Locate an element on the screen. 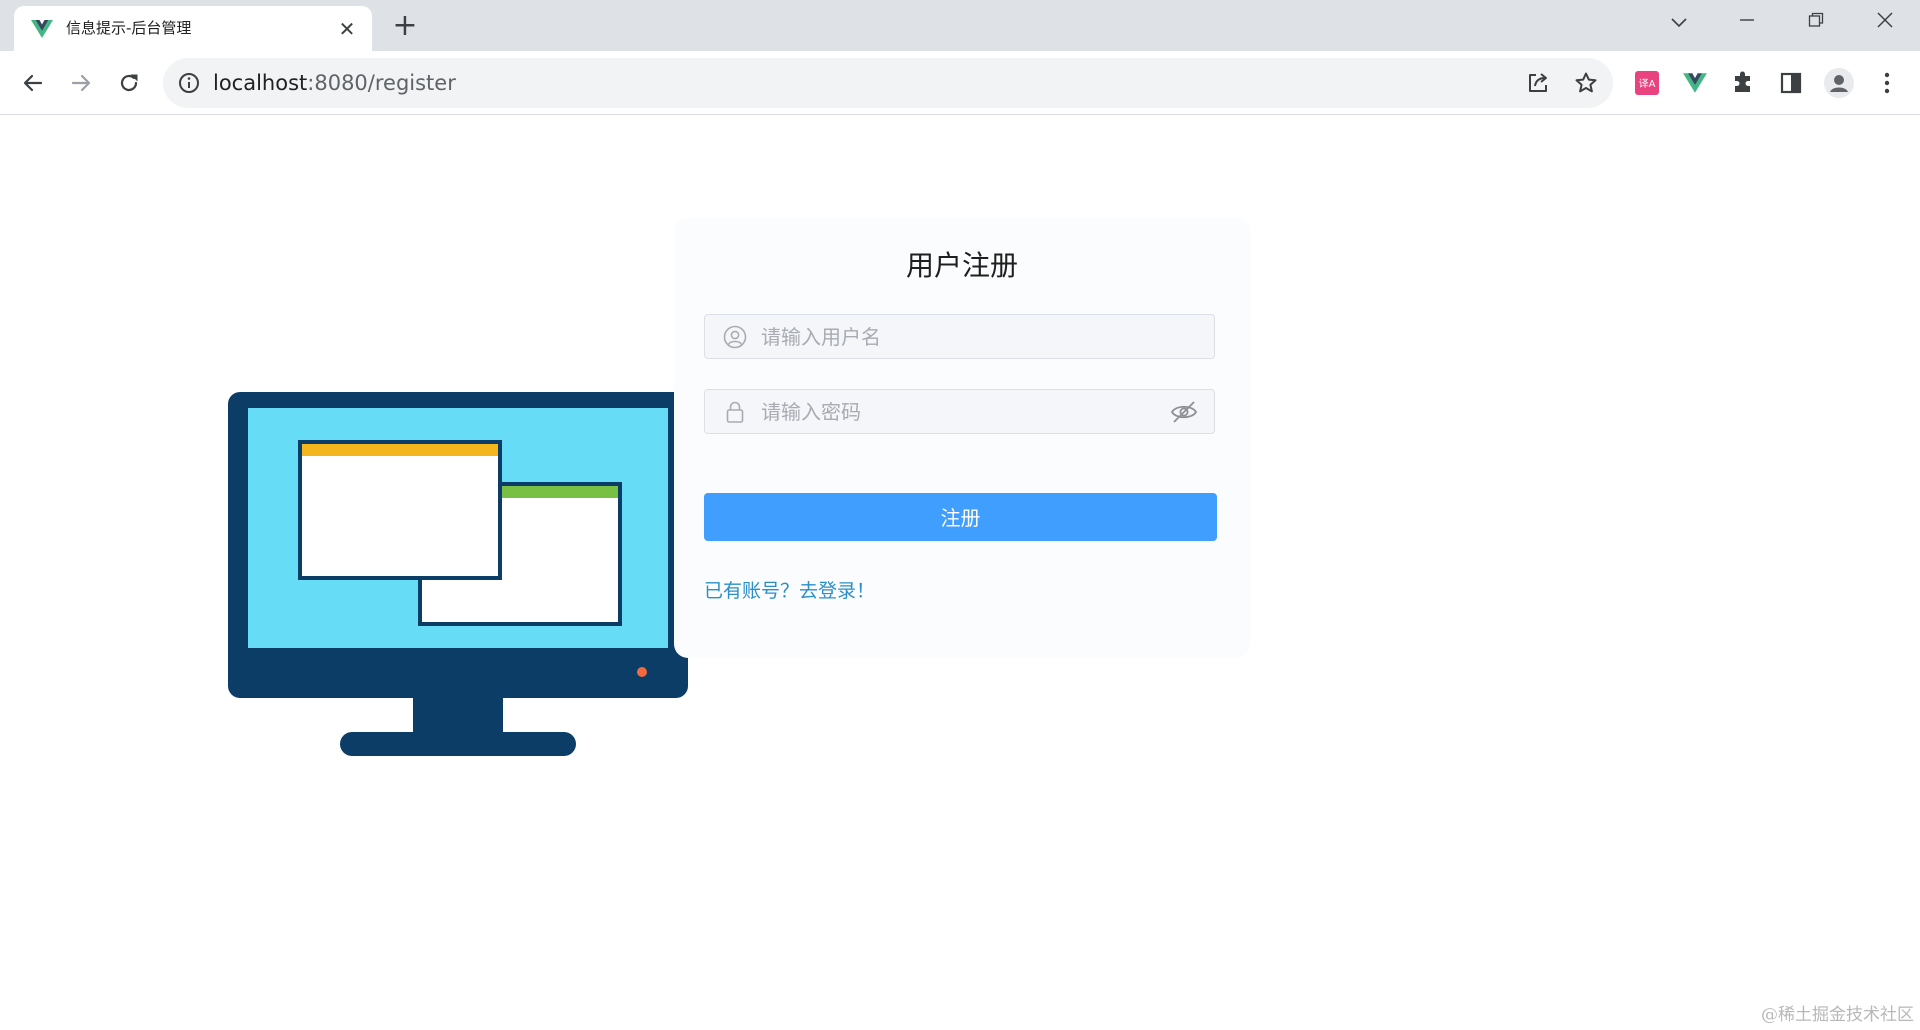 The height and width of the screenshot is (1030, 1920). translate-extension-icon: 译A is located at coordinates (1647, 83).